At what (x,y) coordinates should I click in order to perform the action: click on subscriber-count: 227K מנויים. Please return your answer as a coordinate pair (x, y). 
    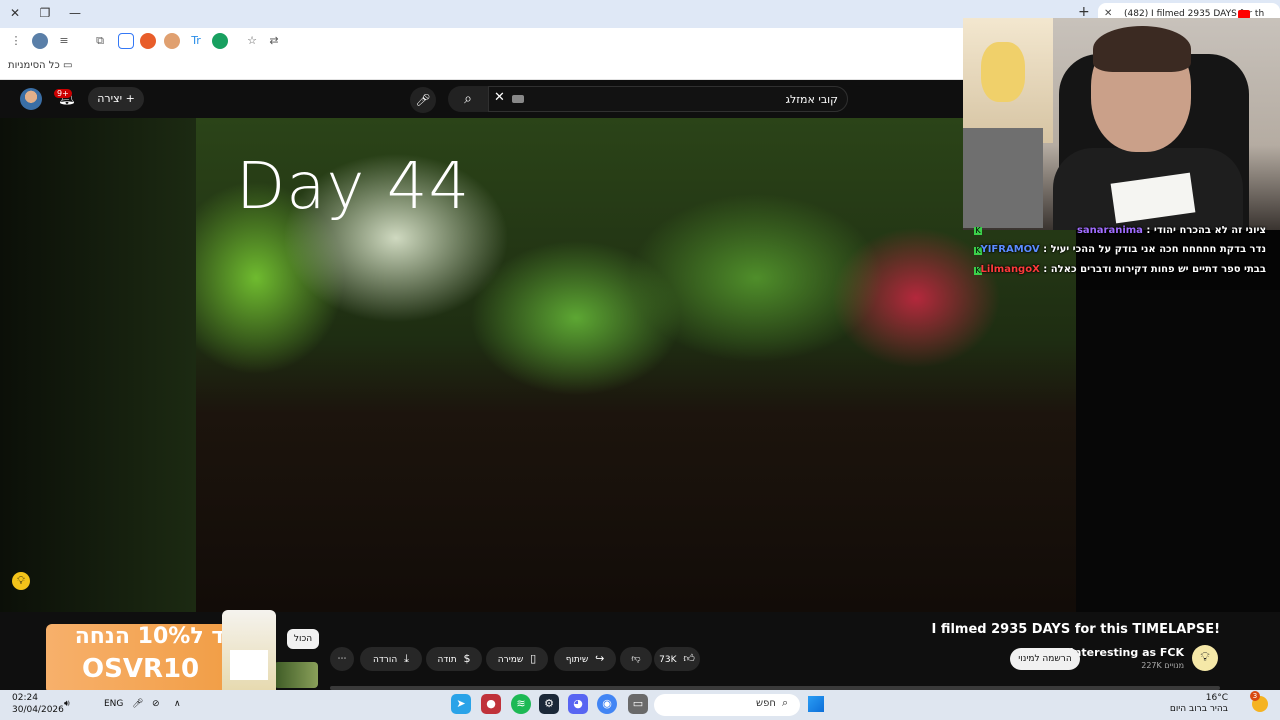
    Looking at the image, I should click on (1162, 665).